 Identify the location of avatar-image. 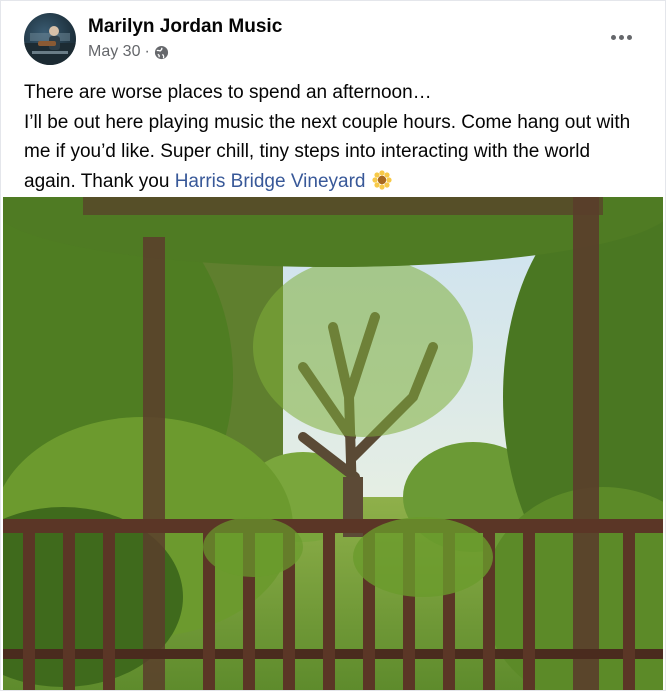
(50, 45).